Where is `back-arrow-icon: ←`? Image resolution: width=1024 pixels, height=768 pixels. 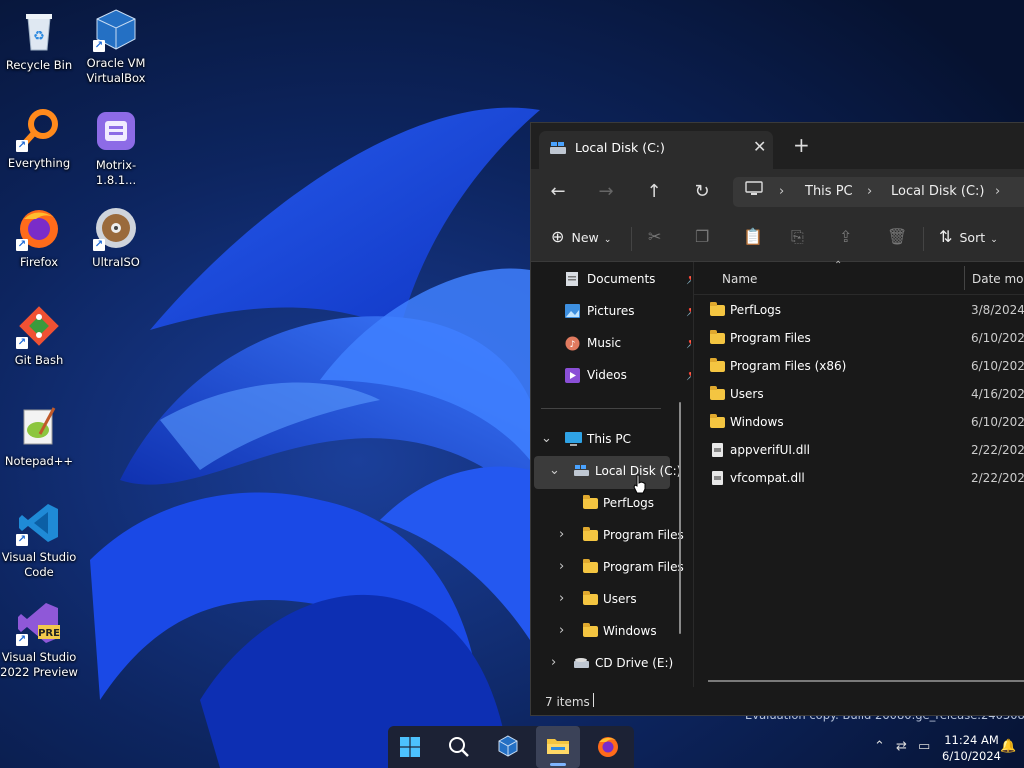
back-arrow-icon: ← is located at coordinates (558, 192).